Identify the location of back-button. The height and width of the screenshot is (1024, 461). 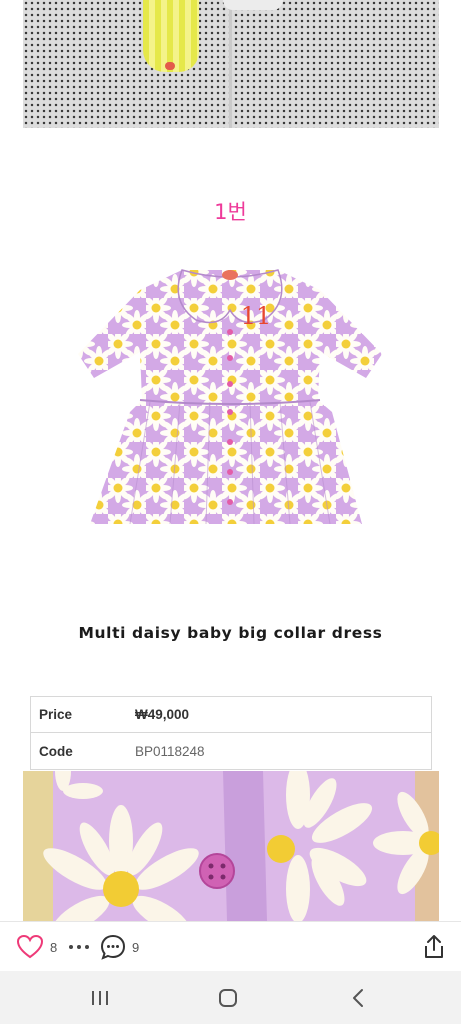
(358, 997).